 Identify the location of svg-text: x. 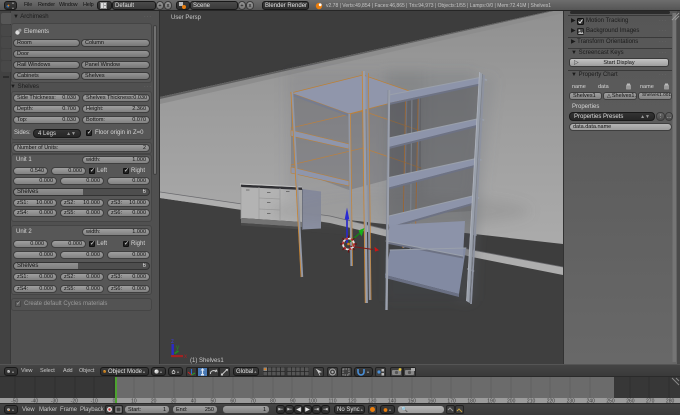
(185, 357).